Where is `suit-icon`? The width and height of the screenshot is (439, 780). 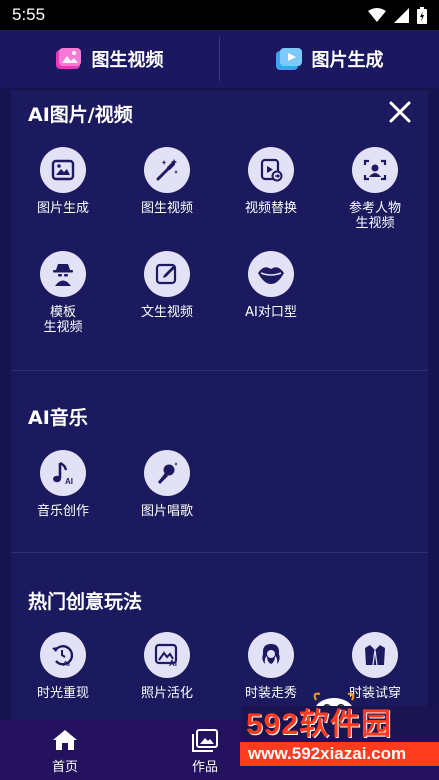 suit-icon is located at coordinates (375, 655).